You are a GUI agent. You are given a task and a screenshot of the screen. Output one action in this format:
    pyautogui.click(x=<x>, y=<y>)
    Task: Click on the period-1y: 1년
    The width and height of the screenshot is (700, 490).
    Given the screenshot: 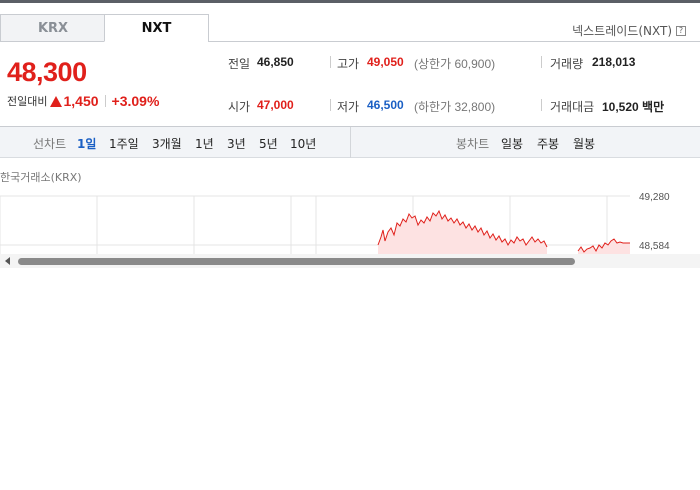 What is the action you would take?
    pyautogui.click(x=204, y=143)
    